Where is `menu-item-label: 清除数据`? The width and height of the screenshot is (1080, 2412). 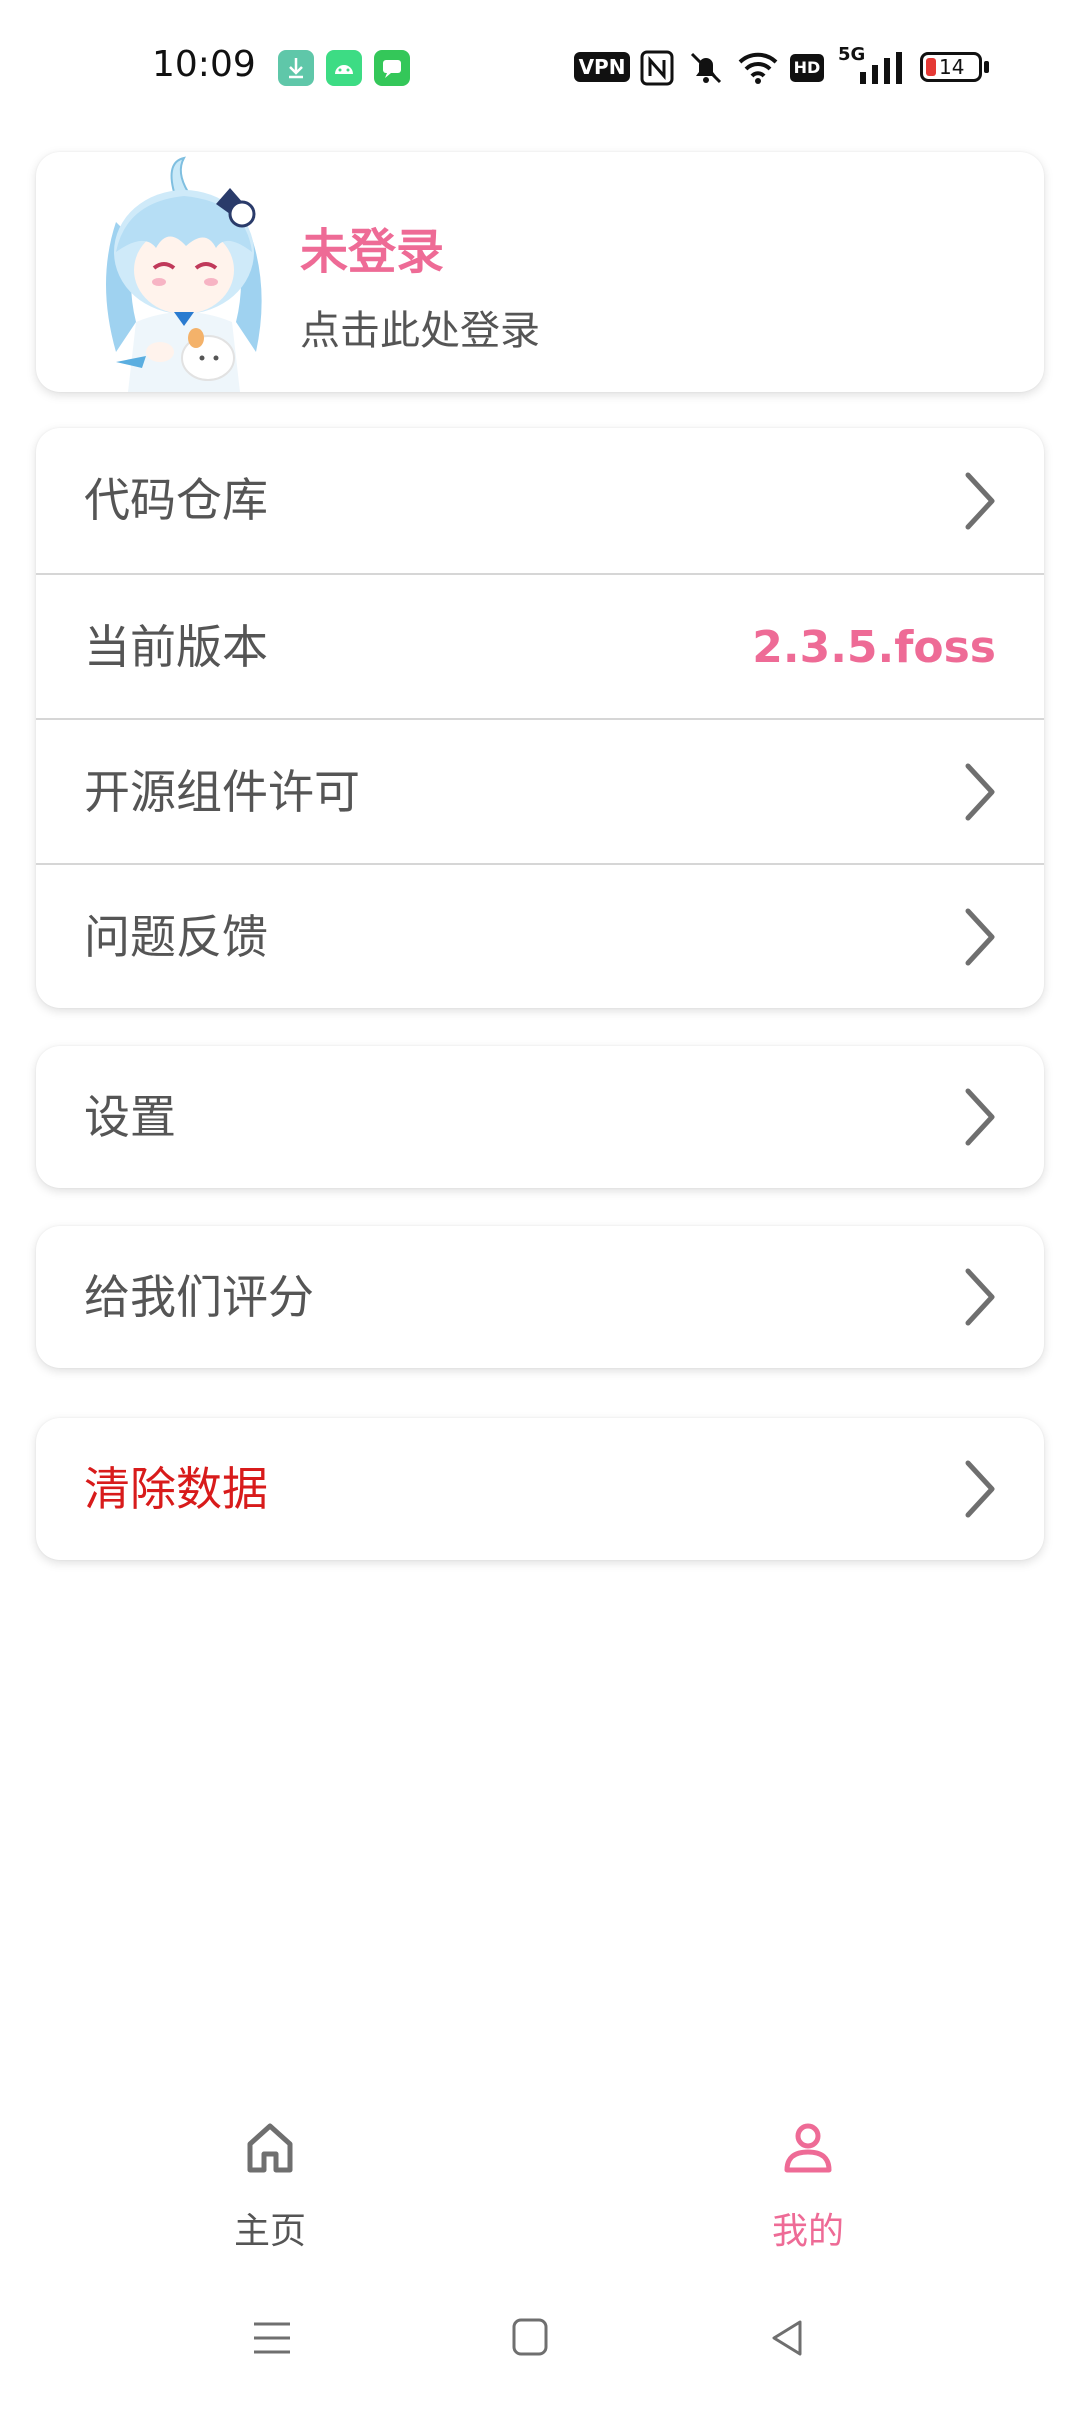 menu-item-label: 清除数据 is located at coordinates (176, 1489).